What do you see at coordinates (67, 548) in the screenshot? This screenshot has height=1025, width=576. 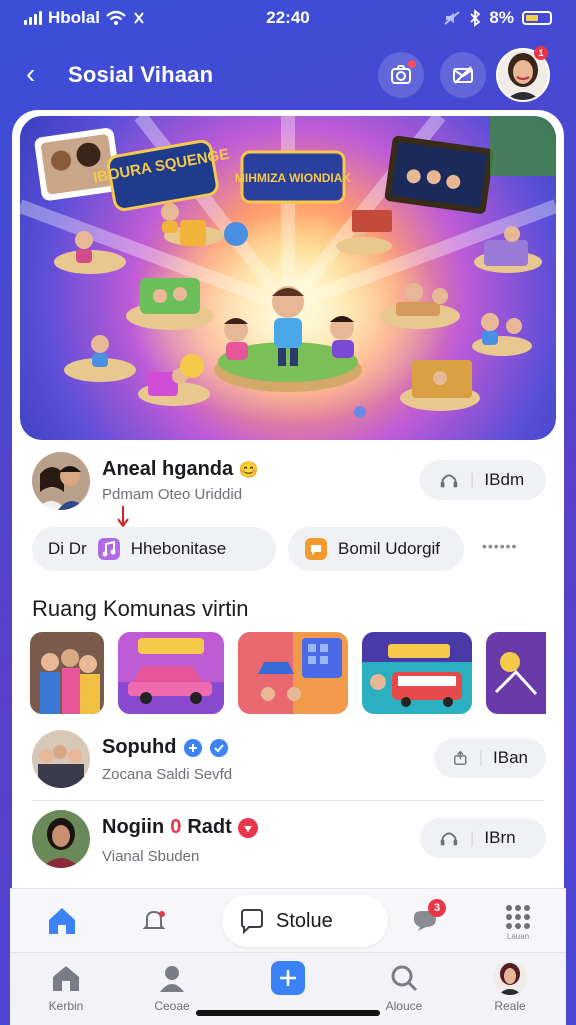 I see `chip-first-label: Di Dr` at bounding box center [67, 548].